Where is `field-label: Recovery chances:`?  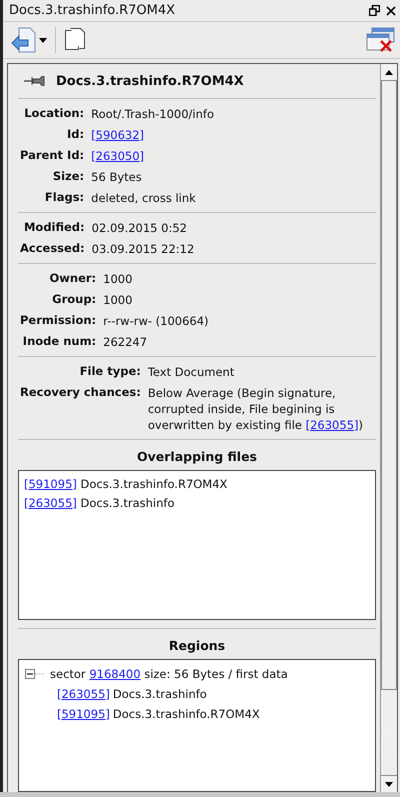
field-label: Recovery chances: is located at coordinates (80, 393).